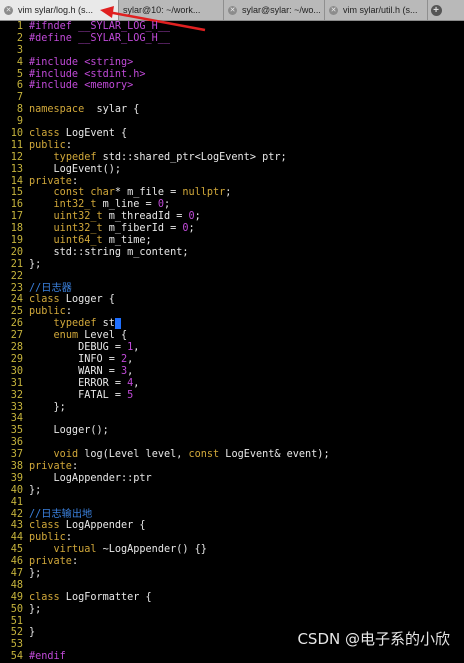 The height and width of the screenshot is (663, 464). I want to click on code-token: LogEvent {, so click(93, 134).